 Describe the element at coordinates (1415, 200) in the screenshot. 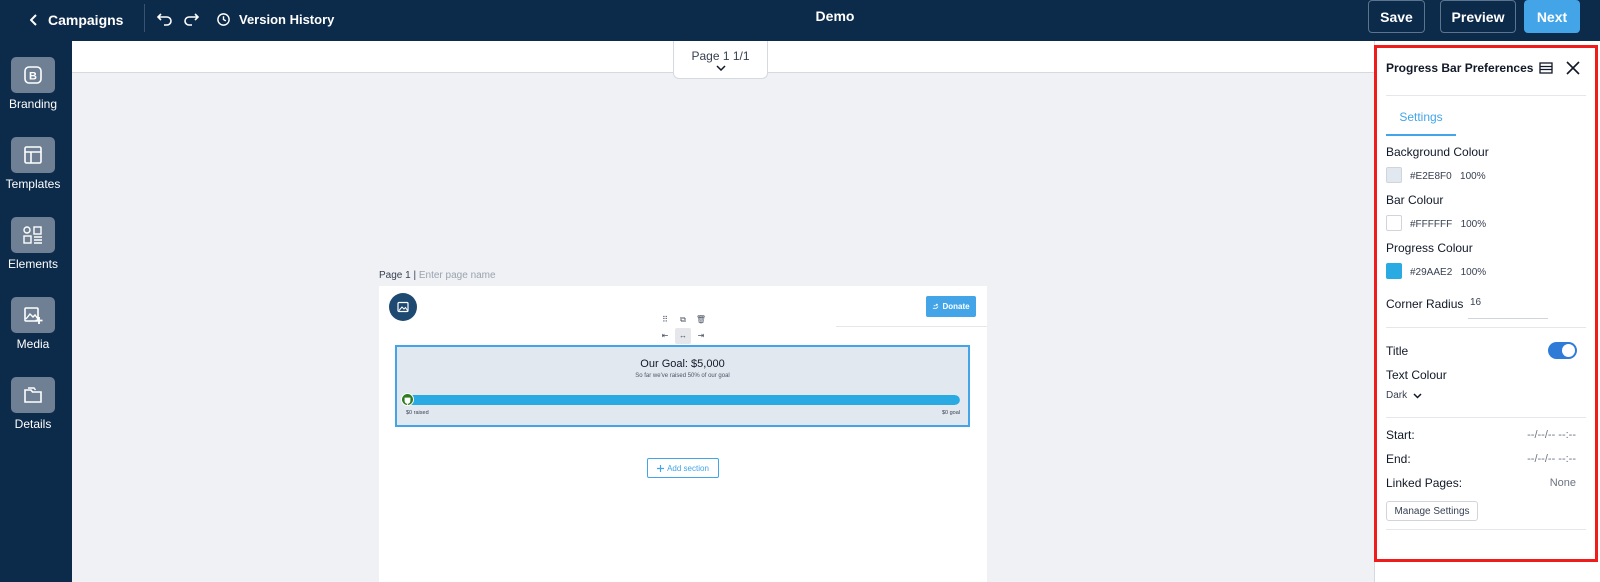

I see `bar-colour-label: Bar Colour` at that location.